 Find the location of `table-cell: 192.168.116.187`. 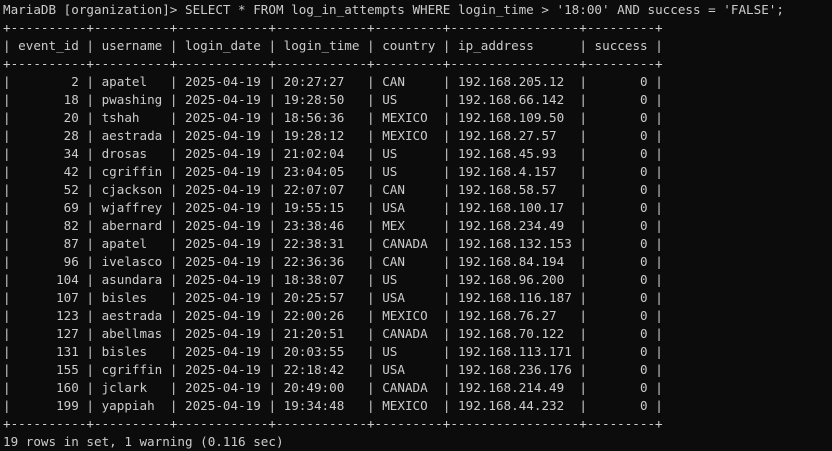

table-cell: 192.168.116.187 is located at coordinates (515, 297).